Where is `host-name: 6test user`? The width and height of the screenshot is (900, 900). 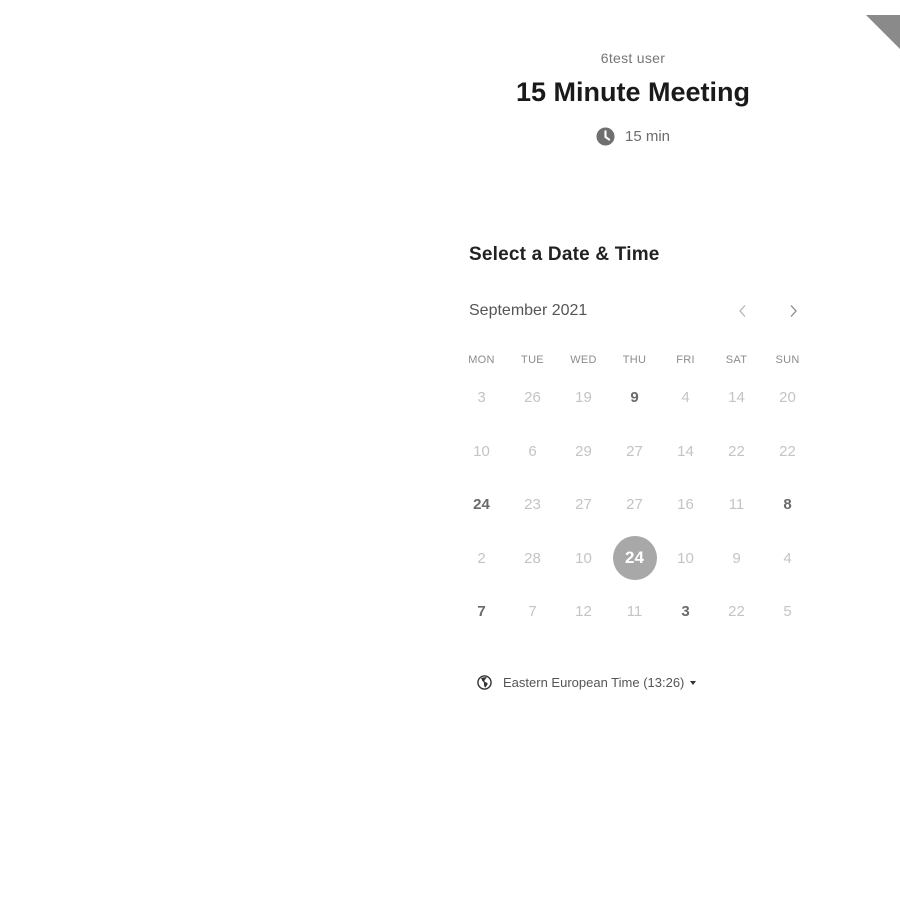 host-name: 6test user is located at coordinates (633, 58).